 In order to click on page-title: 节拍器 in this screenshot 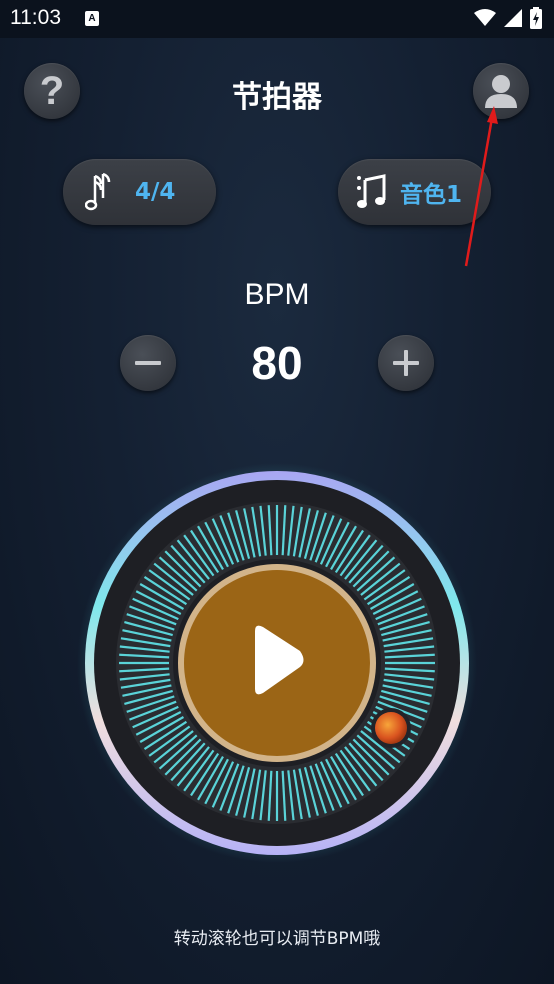, I will do `click(277, 97)`.